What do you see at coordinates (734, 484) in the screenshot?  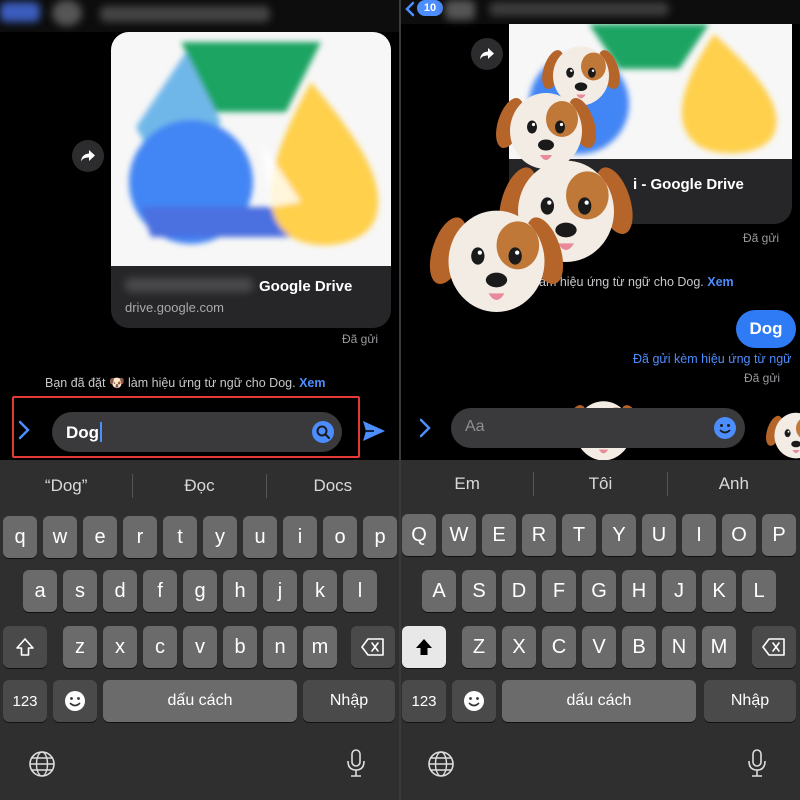 I see `suggestion-3: Anh` at bounding box center [734, 484].